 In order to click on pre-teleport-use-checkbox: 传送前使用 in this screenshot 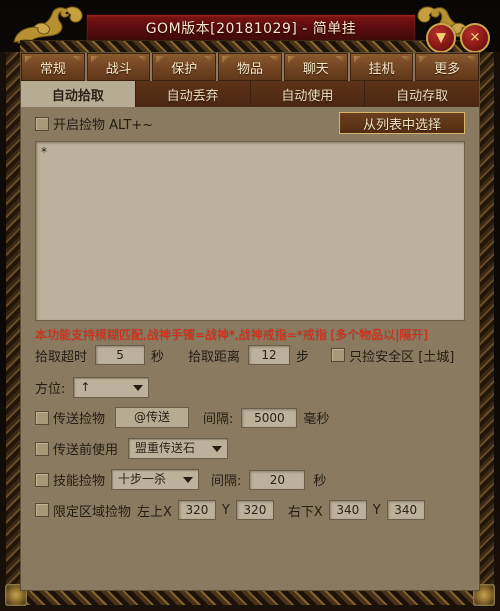, I will do `click(76, 448)`.